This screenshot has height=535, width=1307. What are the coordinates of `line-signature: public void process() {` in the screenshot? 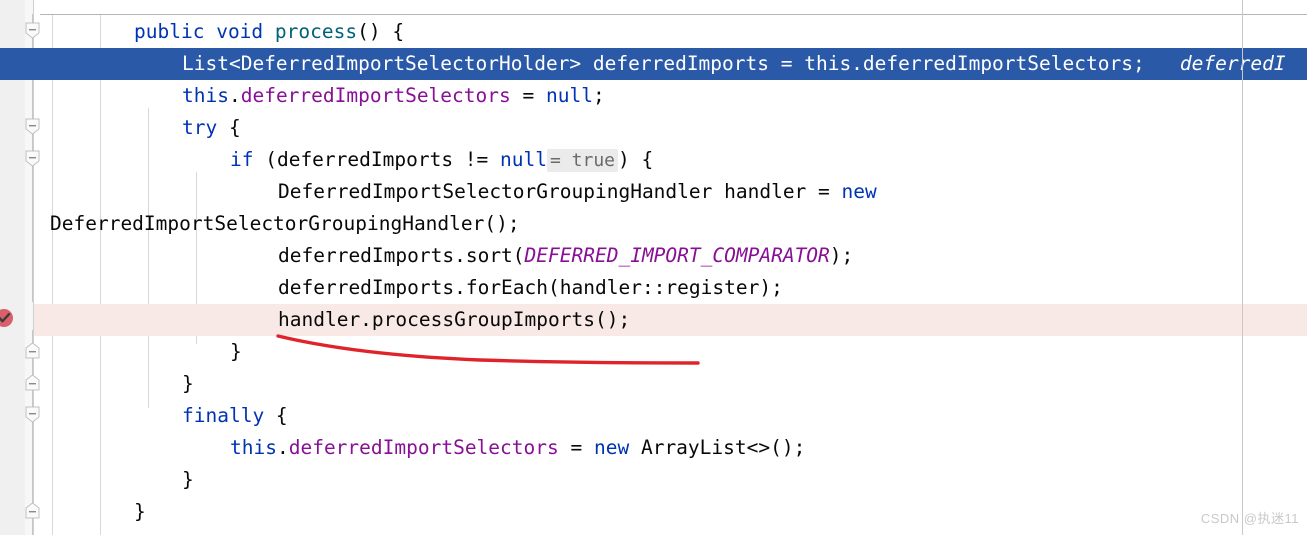 It's located at (670, 32).